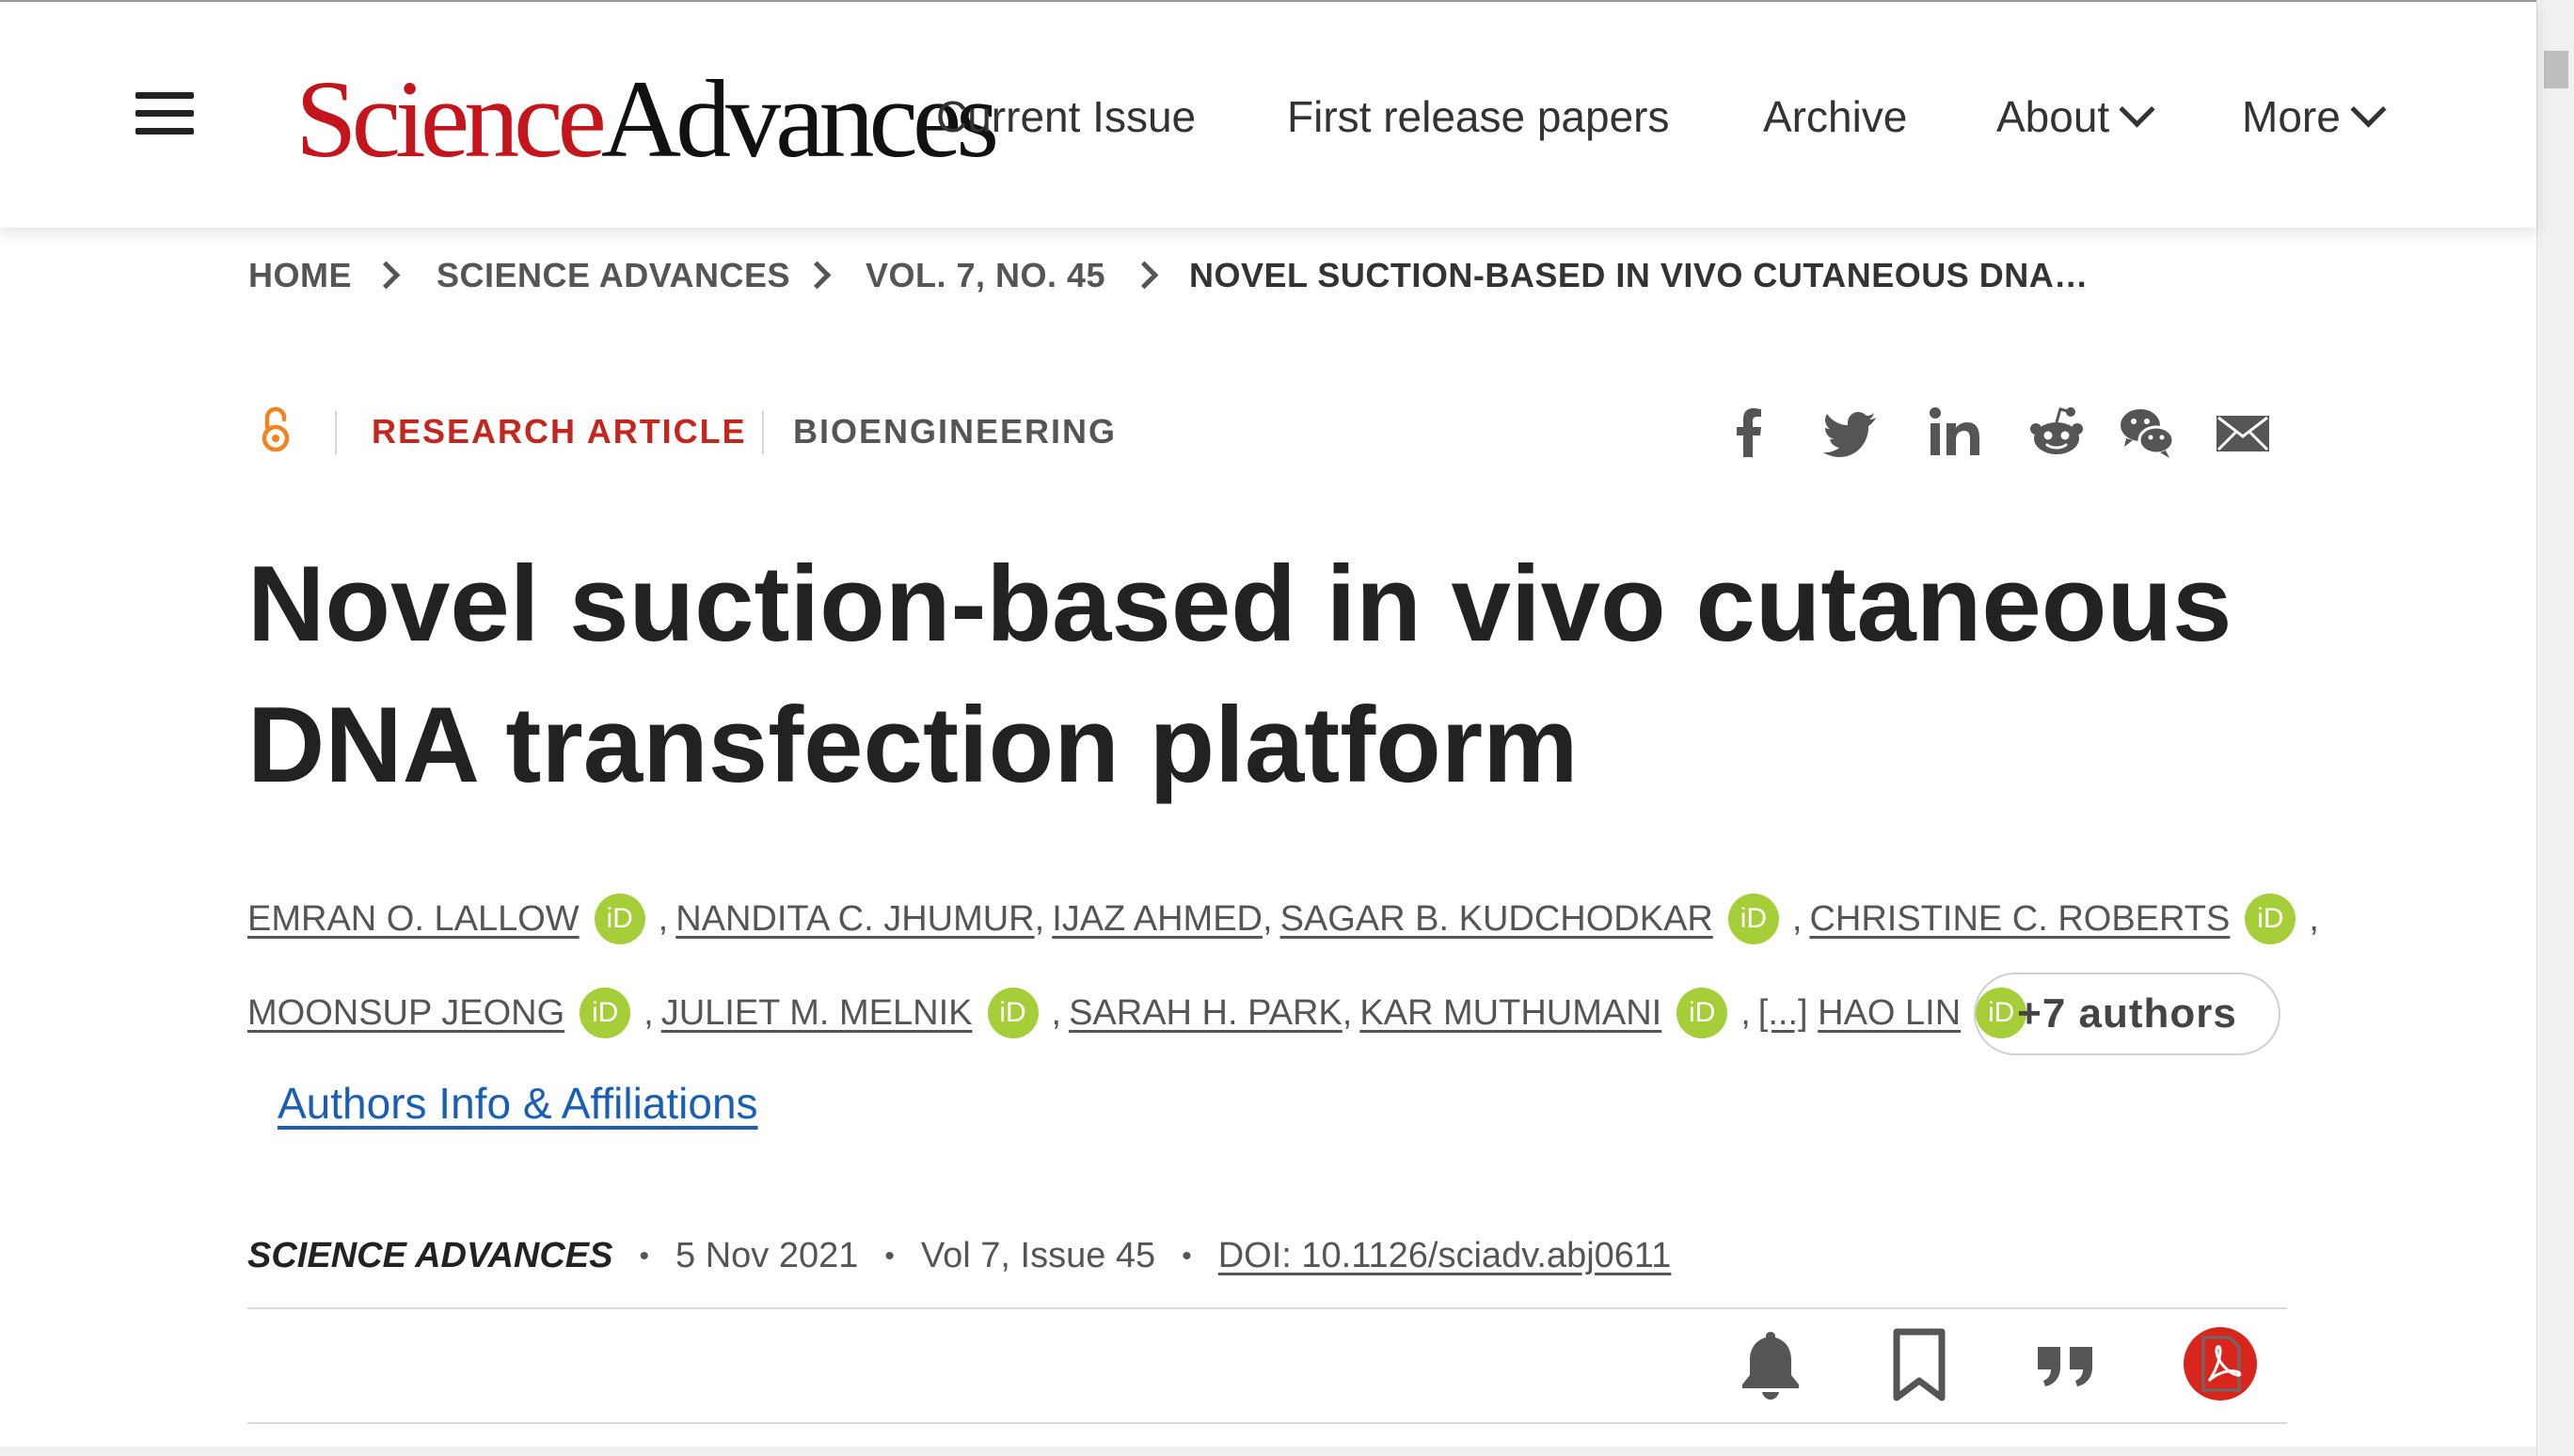 The image size is (2574, 1456). I want to click on author-link: HAO LIN, so click(1889, 1014).